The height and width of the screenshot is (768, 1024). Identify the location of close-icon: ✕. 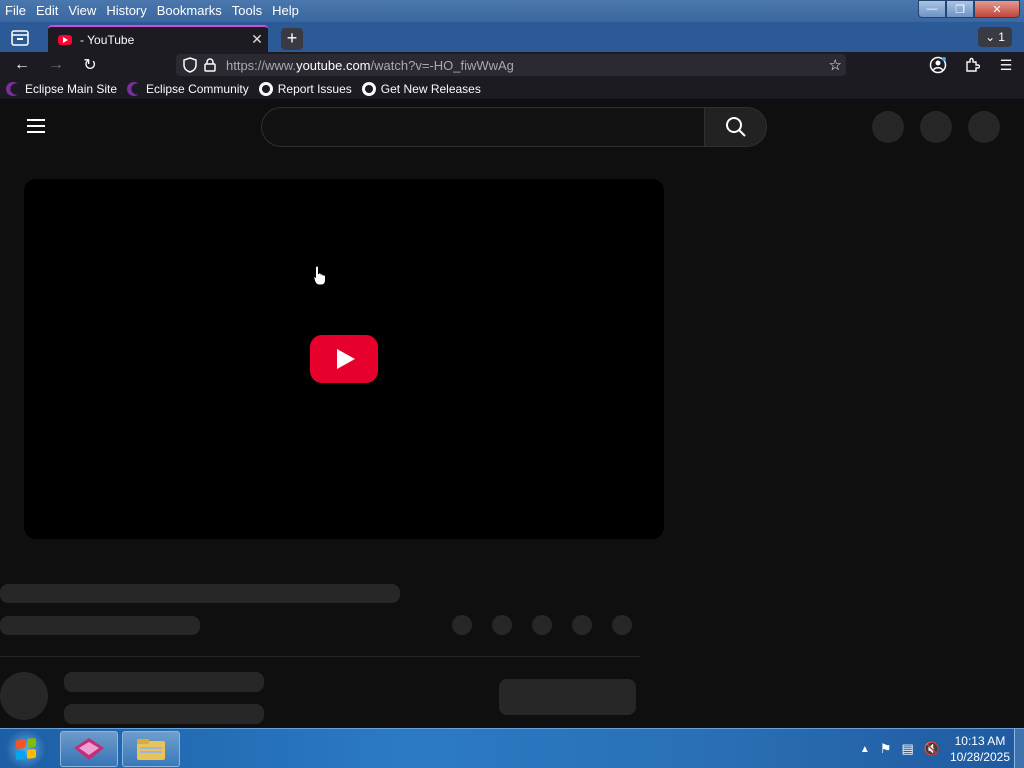
(997, 9).